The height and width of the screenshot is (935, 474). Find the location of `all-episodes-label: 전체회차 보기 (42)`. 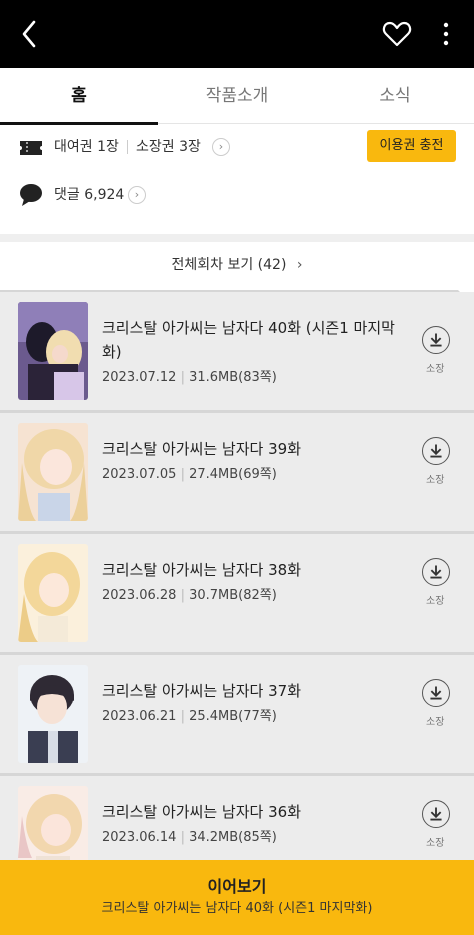

all-episodes-label: 전체회차 보기 (42) is located at coordinates (229, 265).